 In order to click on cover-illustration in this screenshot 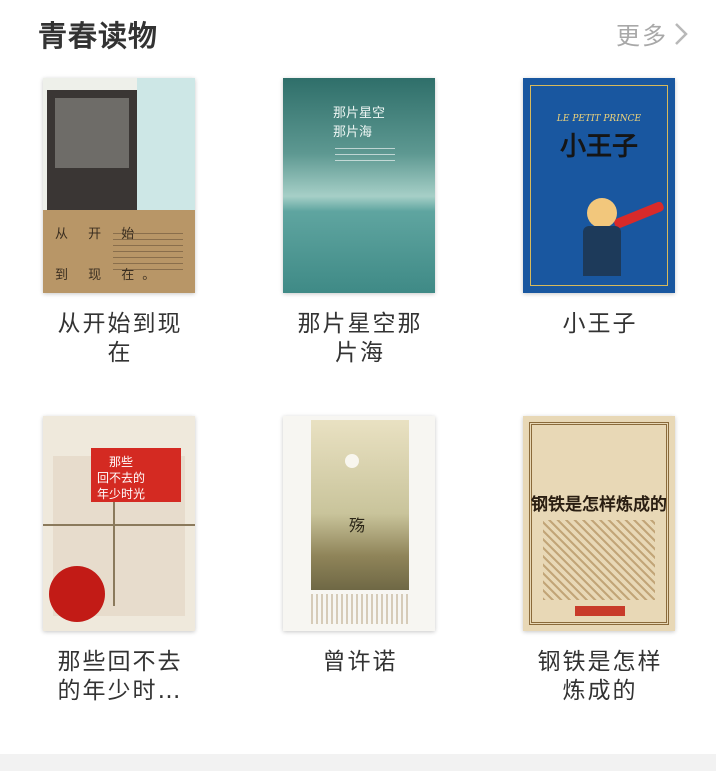, I will do `click(599, 560)`.